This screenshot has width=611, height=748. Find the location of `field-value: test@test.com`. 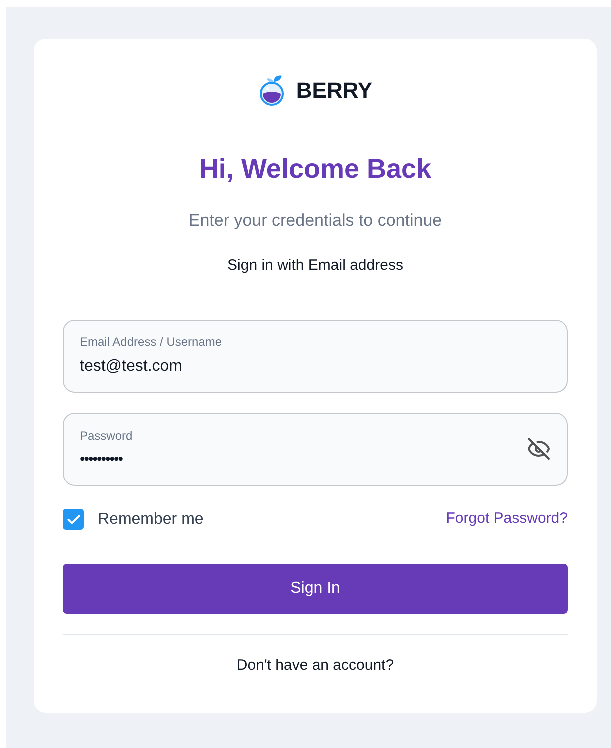

field-value: test@test.com is located at coordinates (132, 367).